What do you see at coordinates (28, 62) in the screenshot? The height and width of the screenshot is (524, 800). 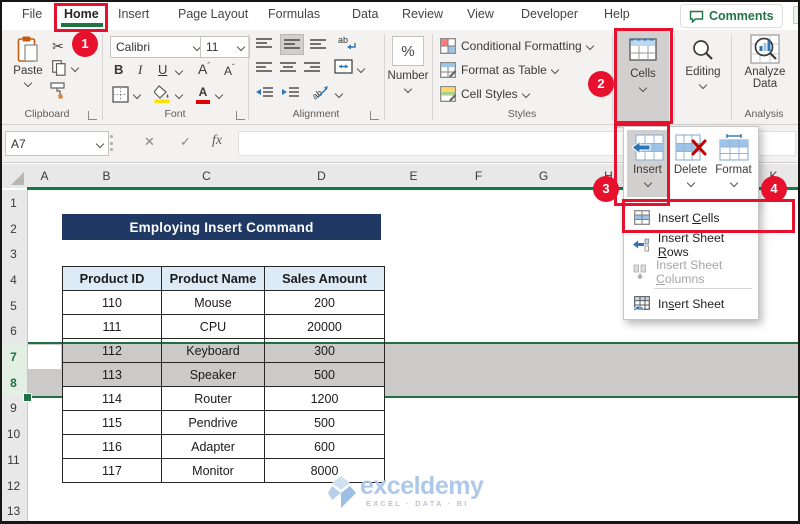 I see `paste-button: Paste` at bounding box center [28, 62].